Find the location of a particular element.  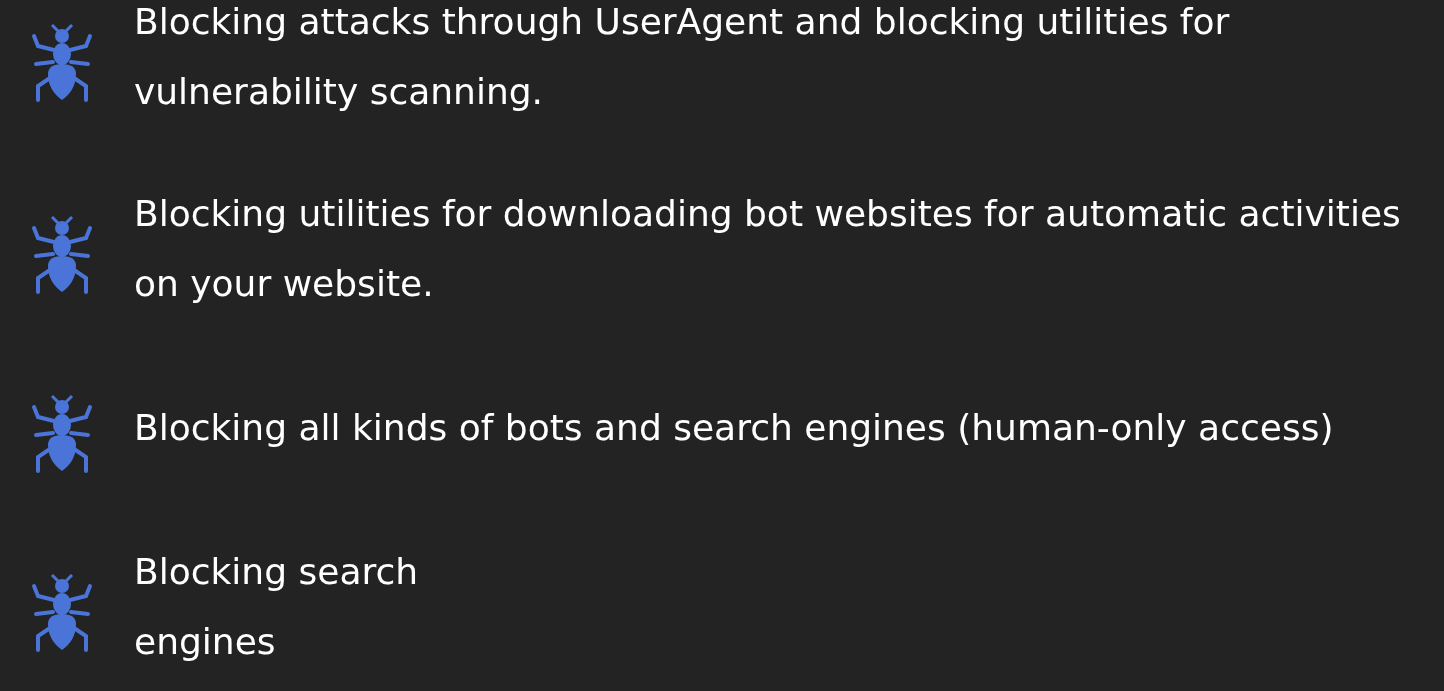

feature-text: Blocking all kinds of bots and search engines (human-only access) is located at coordinates (734, 428).